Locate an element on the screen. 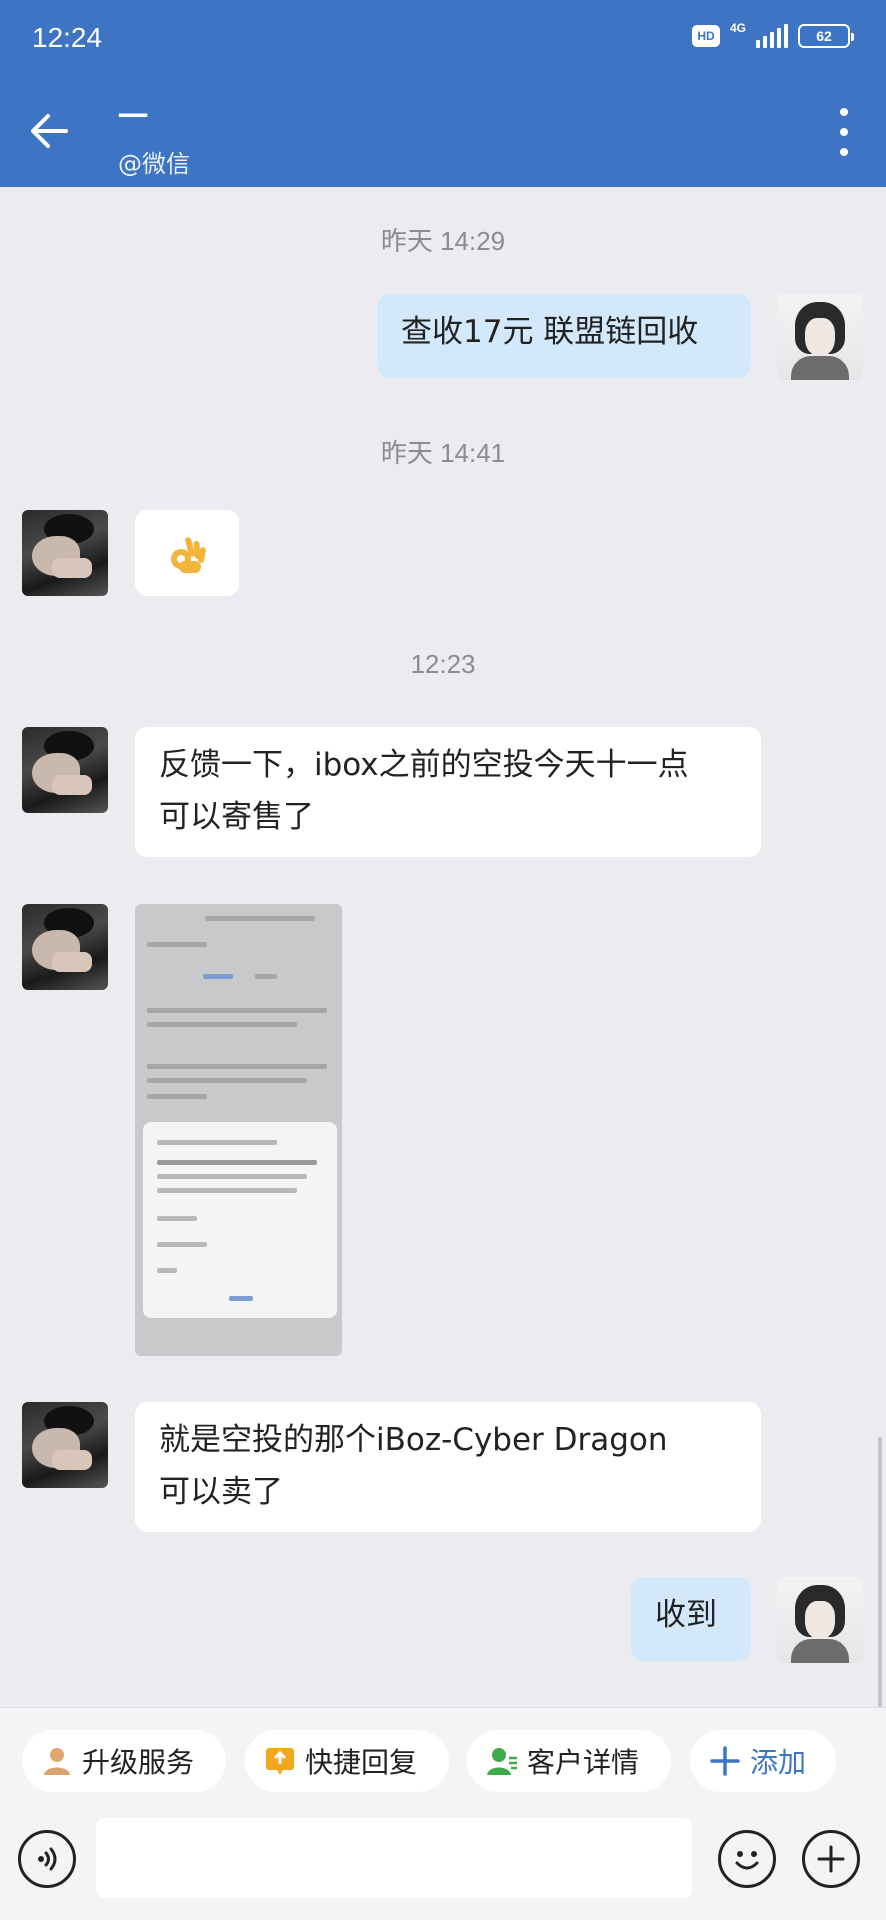  battery-icon: 62 is located at coordinates (826, 36).